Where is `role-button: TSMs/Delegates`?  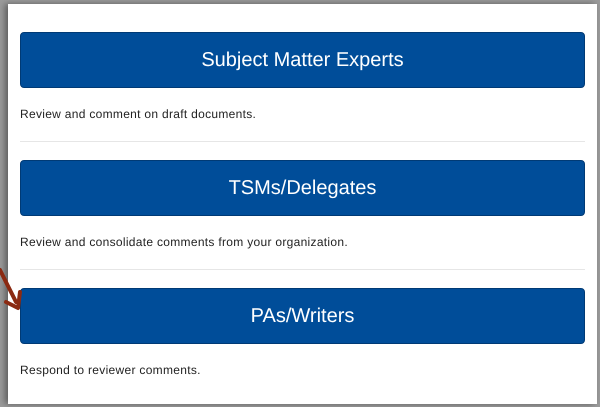 role-button: TSMs/Delegates is located at coordinates (302, 188).